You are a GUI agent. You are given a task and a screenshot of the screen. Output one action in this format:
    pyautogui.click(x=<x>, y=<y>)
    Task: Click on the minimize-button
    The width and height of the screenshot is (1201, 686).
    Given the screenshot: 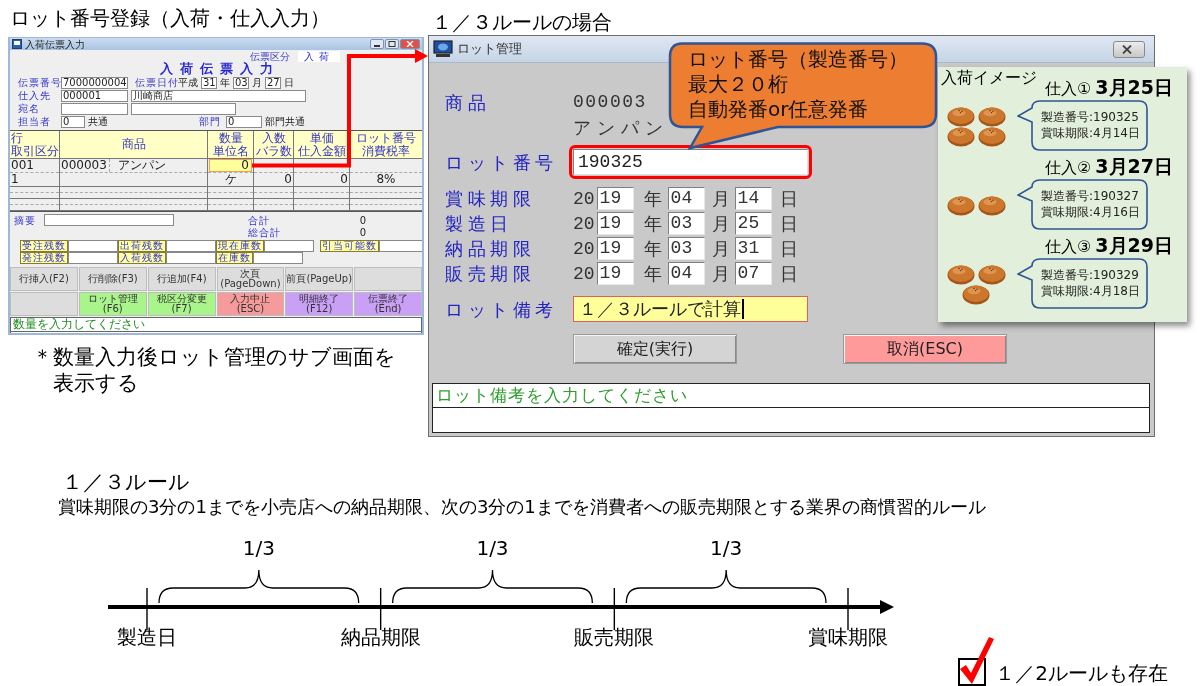 What is the action you would take?
    pyautogui.click(x=377, y=44)
    